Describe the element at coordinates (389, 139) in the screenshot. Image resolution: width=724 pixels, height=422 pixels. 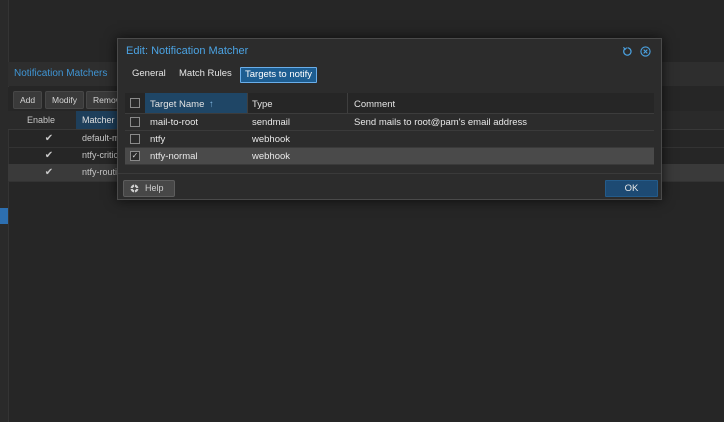
I see `table-row: ntfy webhook` at that location.